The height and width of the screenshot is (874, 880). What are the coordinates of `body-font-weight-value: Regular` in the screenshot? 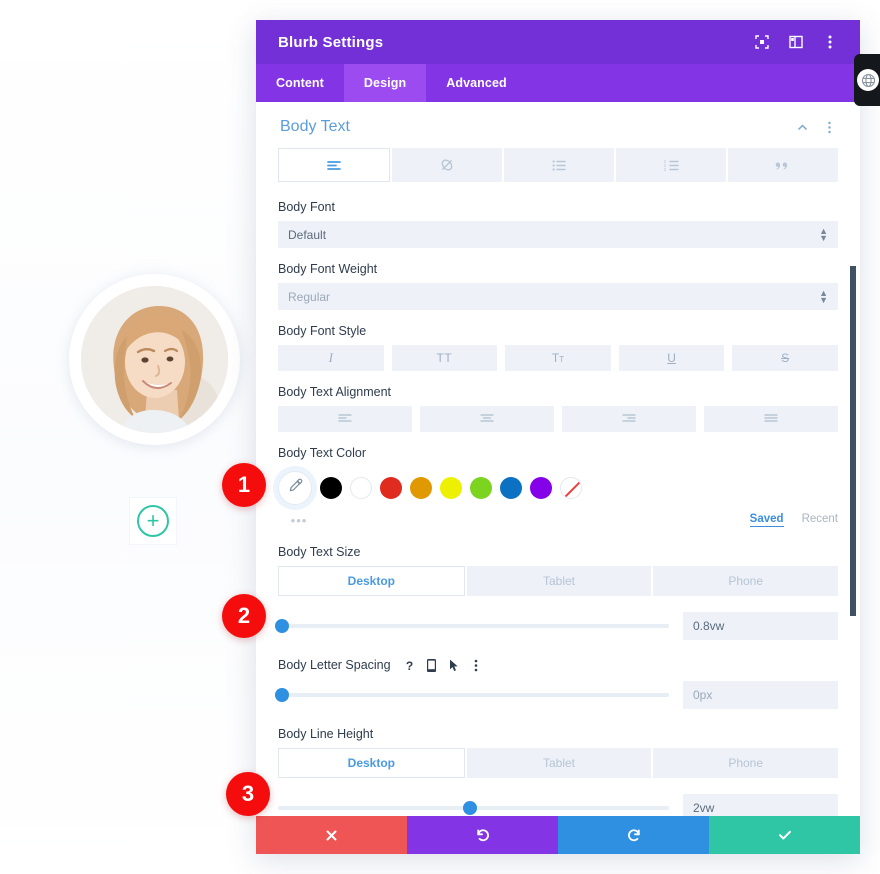 It's located at (309, 296).